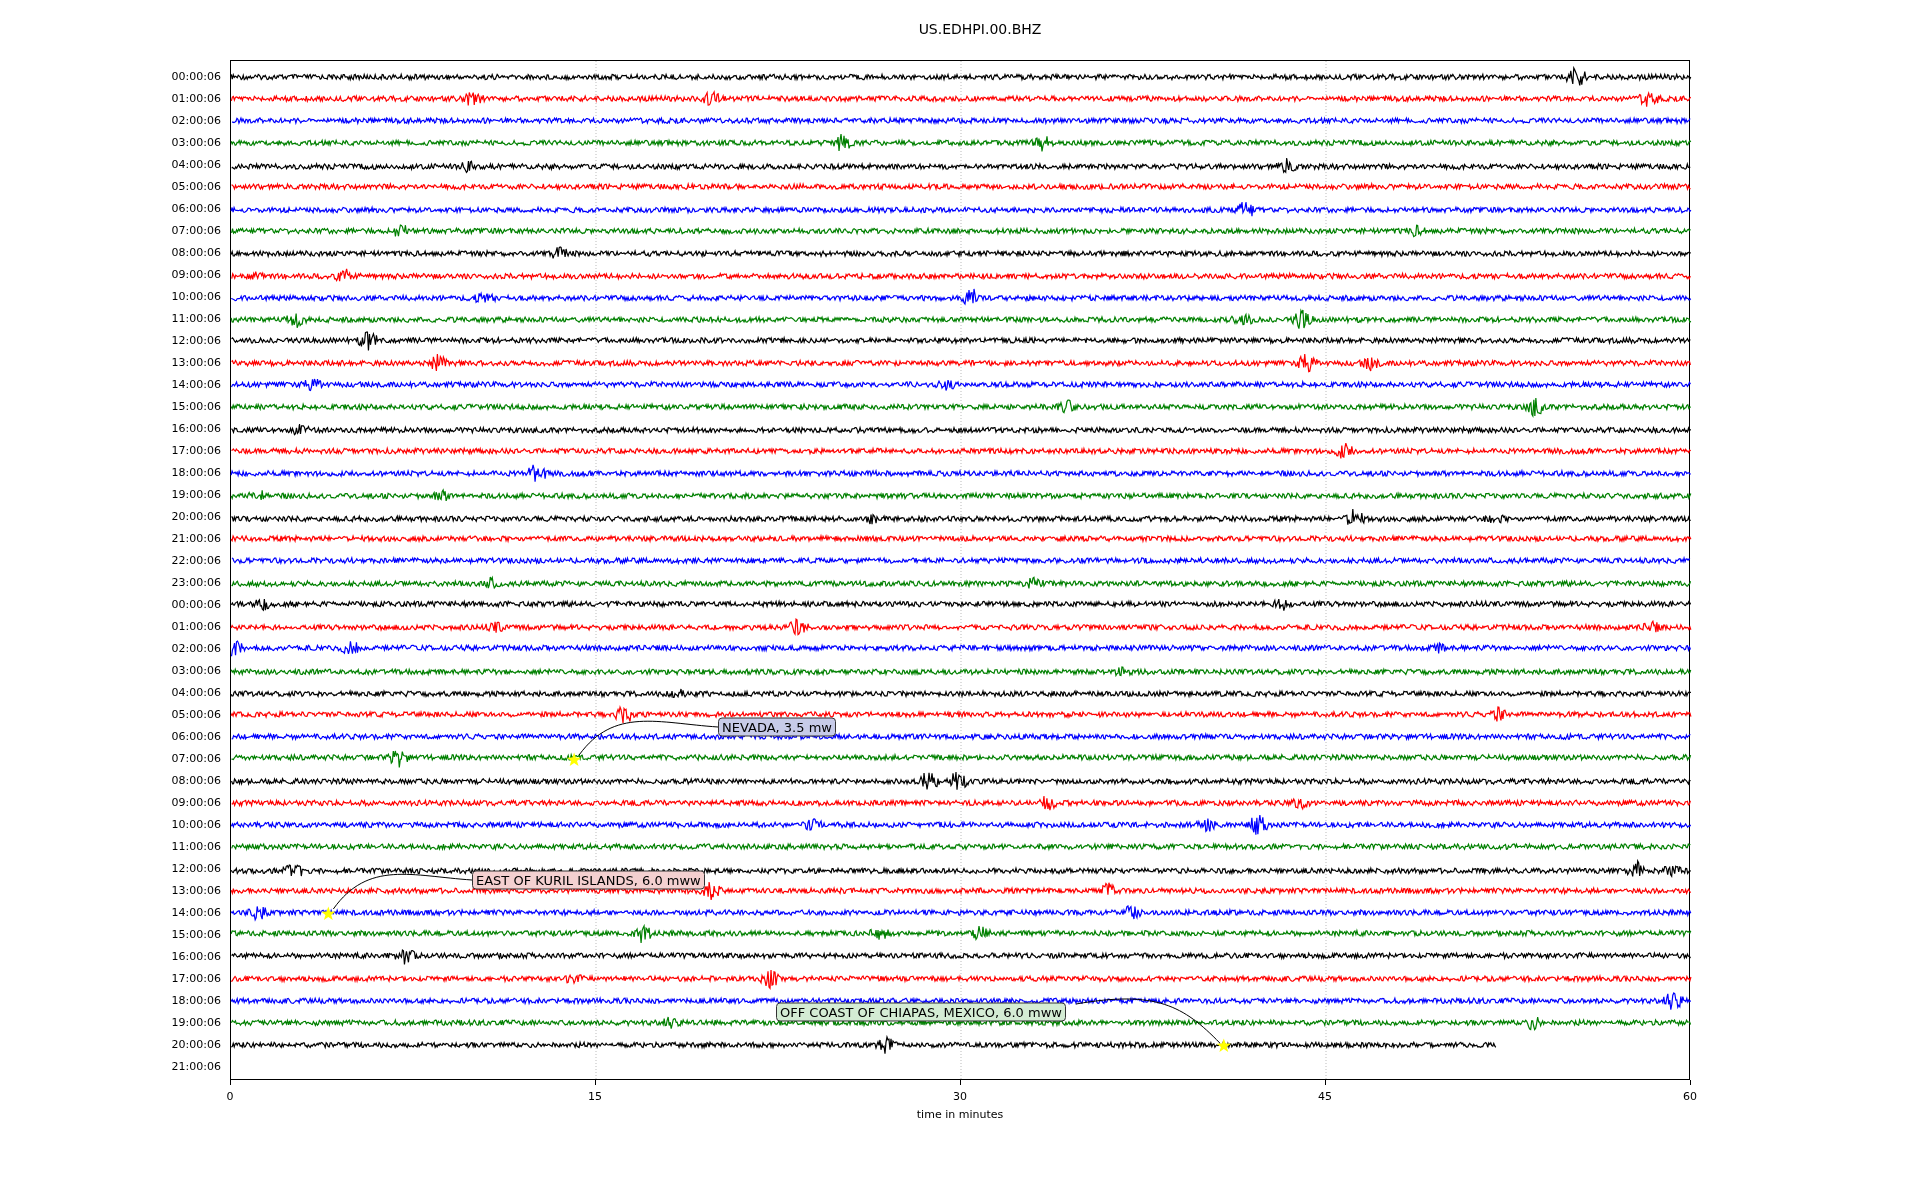 This screenshot has width=1920, height=1200. What do you see at coordinates (230, 1096) in the screenshot?
I see `tick-label: 0` at bounding box center [230, 1096].